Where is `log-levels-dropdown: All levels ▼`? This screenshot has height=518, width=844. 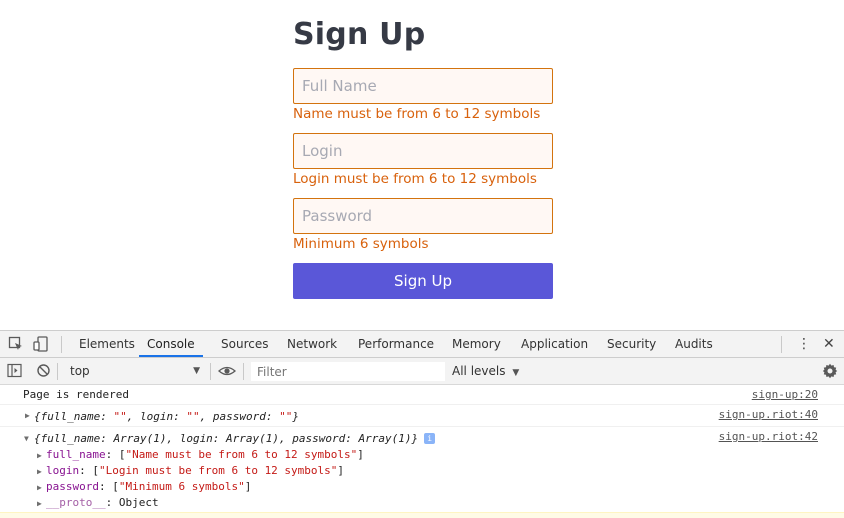
log-levels-dropdown: All levels ▼ is located at coordinates (485, 372).